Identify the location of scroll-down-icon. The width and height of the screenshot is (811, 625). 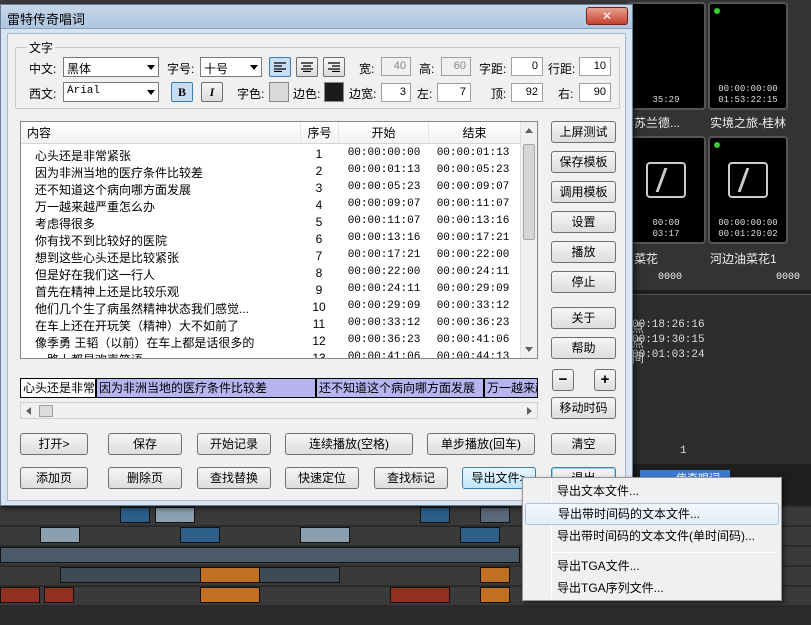
(529, 349).